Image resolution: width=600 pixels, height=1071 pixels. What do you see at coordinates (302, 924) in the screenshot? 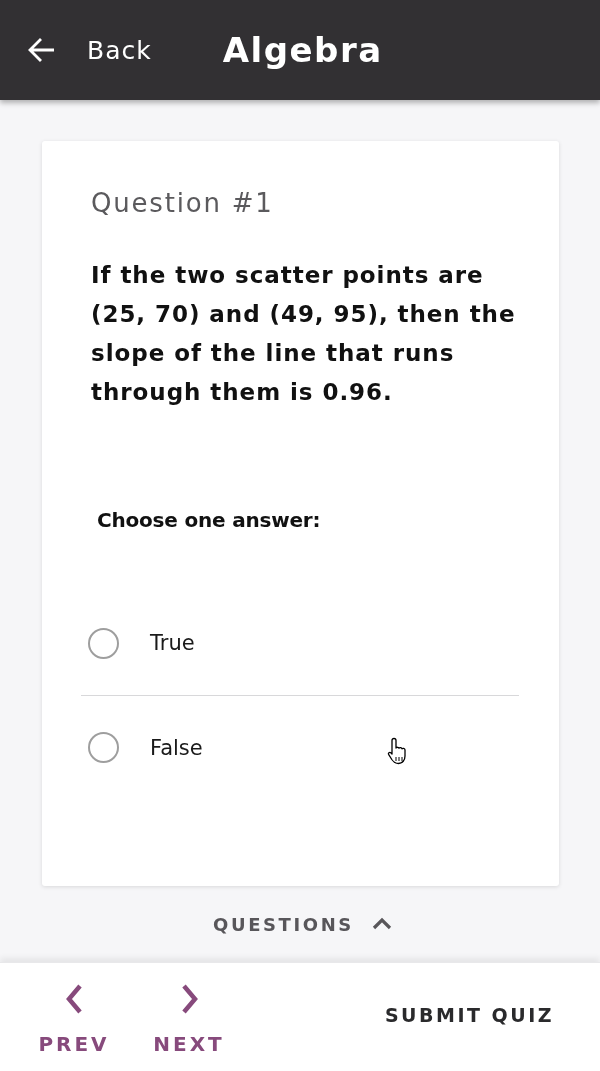
I see `questions-toggle: QUESTIONS` at bounding box center [302, 924].